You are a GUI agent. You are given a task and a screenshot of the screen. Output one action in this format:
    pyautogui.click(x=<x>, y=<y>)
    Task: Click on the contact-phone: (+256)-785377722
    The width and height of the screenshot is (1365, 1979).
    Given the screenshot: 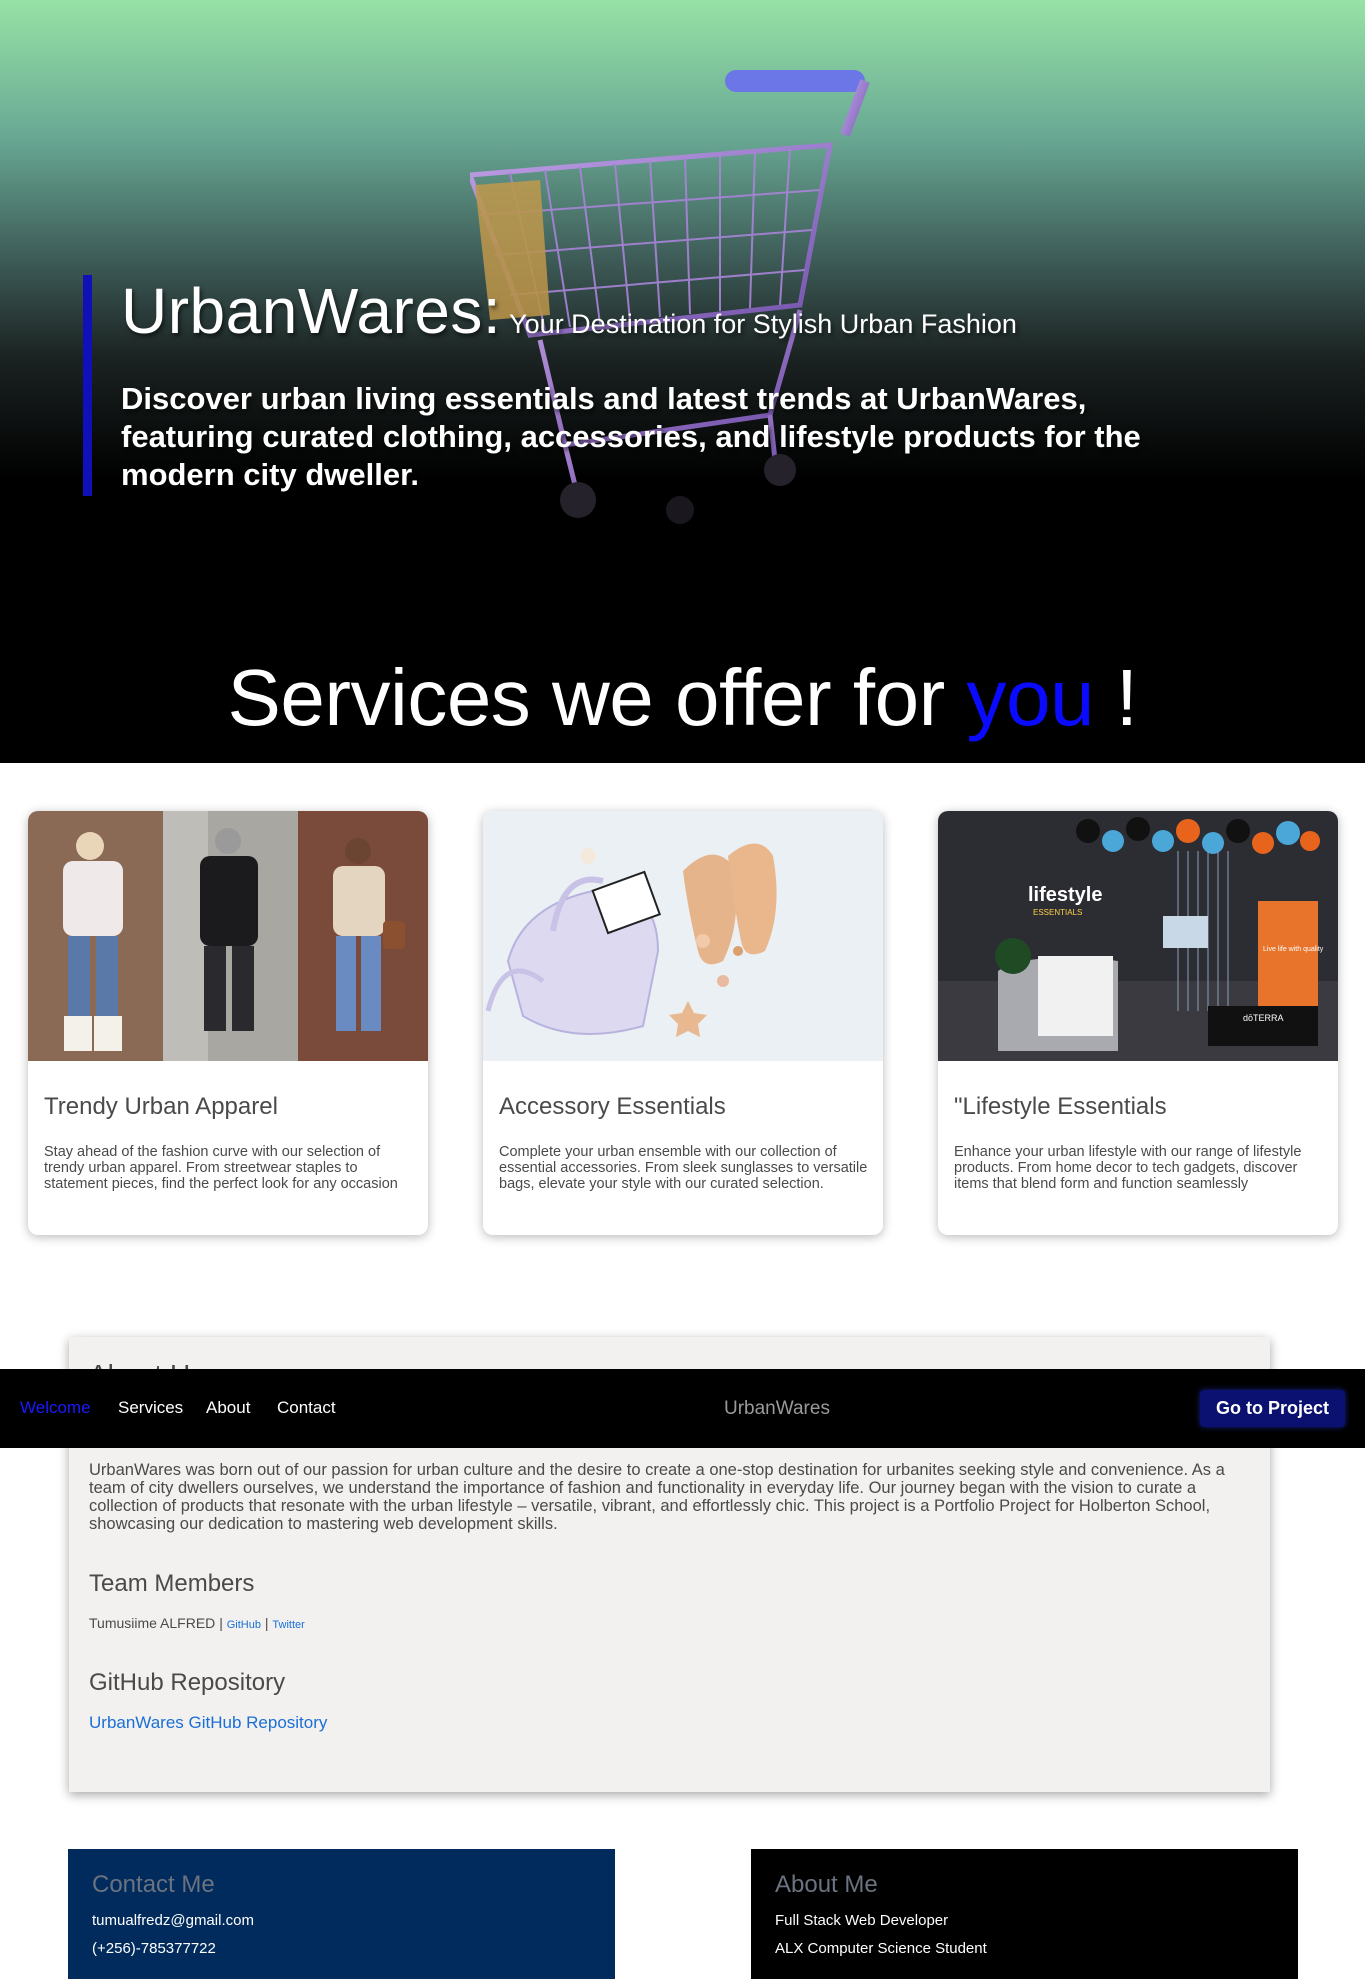 What is the action you would take?
    pyautogui.click(x=154, y=1948)
    